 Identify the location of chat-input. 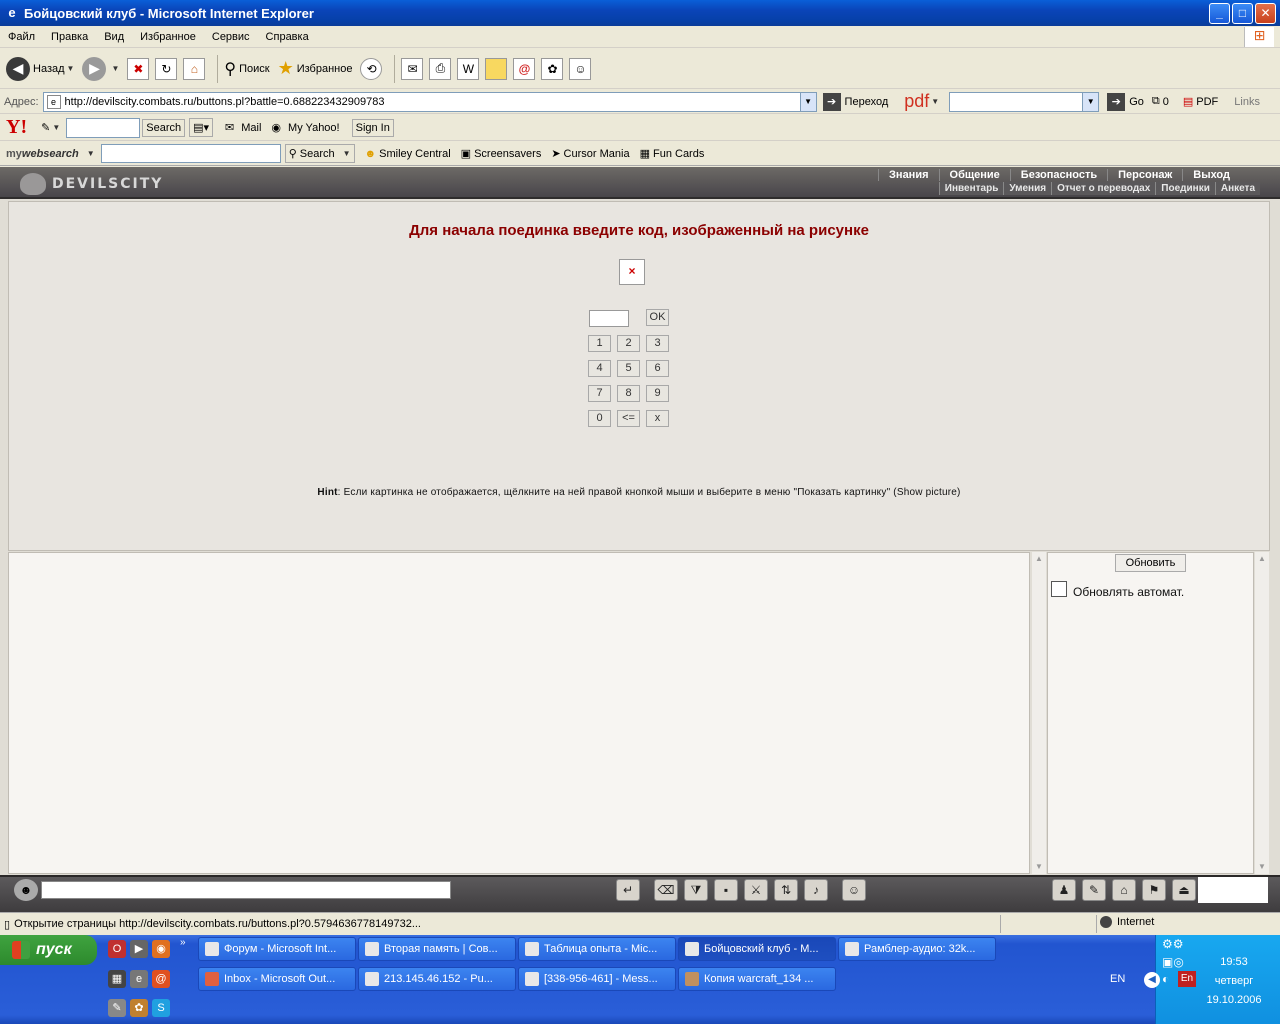
(246, 890).